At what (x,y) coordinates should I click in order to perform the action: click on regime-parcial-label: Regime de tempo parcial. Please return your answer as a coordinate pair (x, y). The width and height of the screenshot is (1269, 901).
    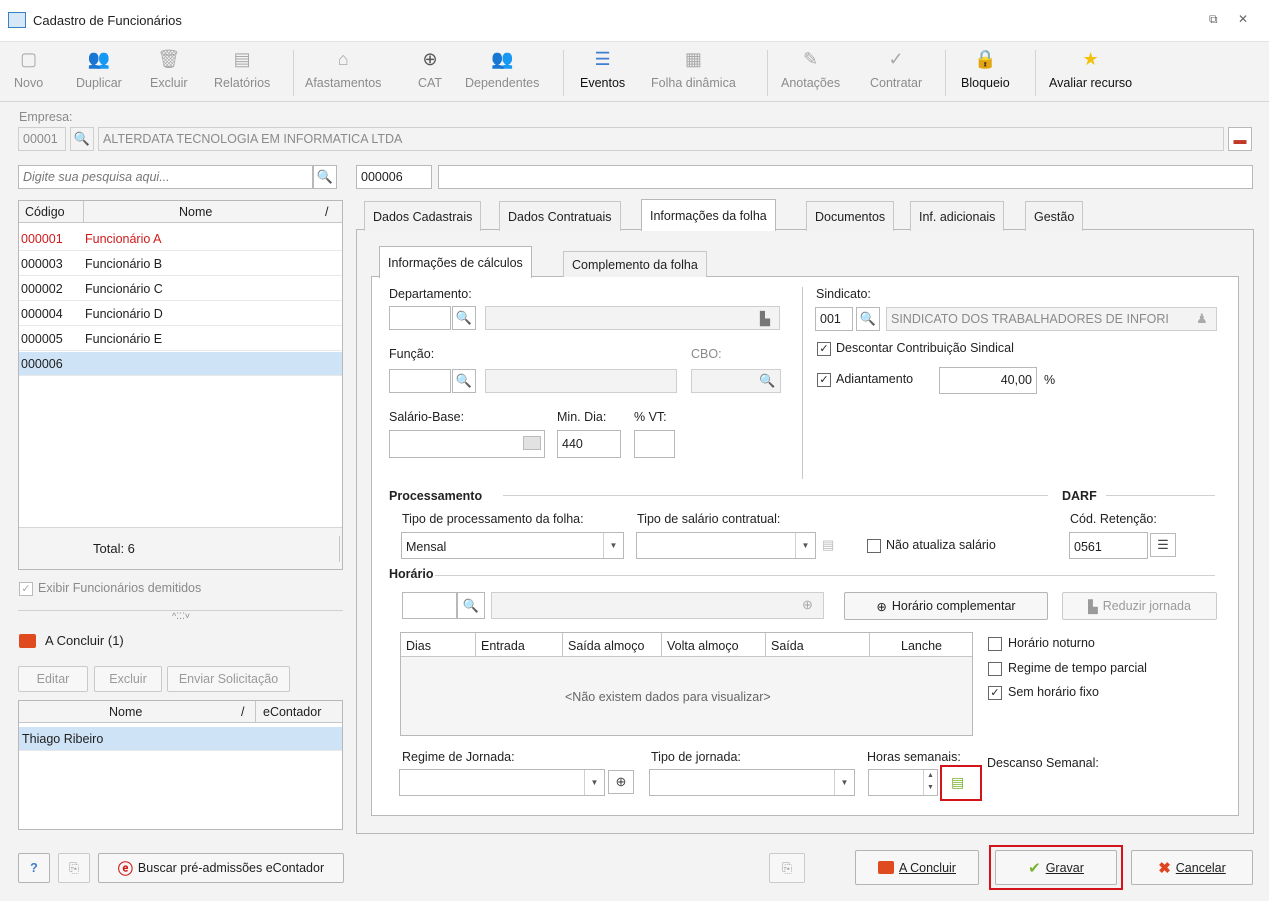
    Looking at the image, I should click on (1077, 668).